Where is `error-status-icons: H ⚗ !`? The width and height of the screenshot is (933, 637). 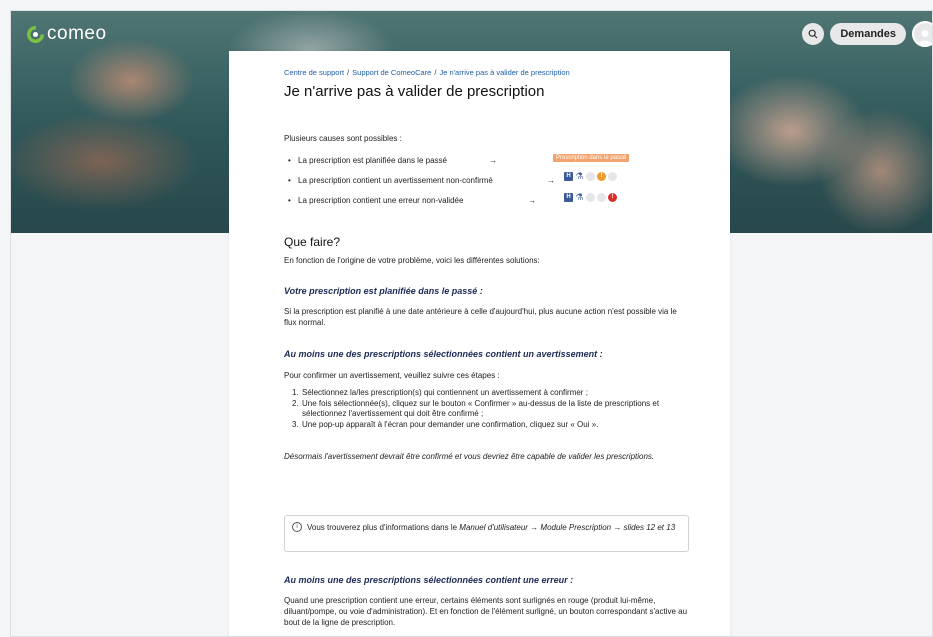 error-status-icons: H ⚗ ! is located at coordinates (590, 197).